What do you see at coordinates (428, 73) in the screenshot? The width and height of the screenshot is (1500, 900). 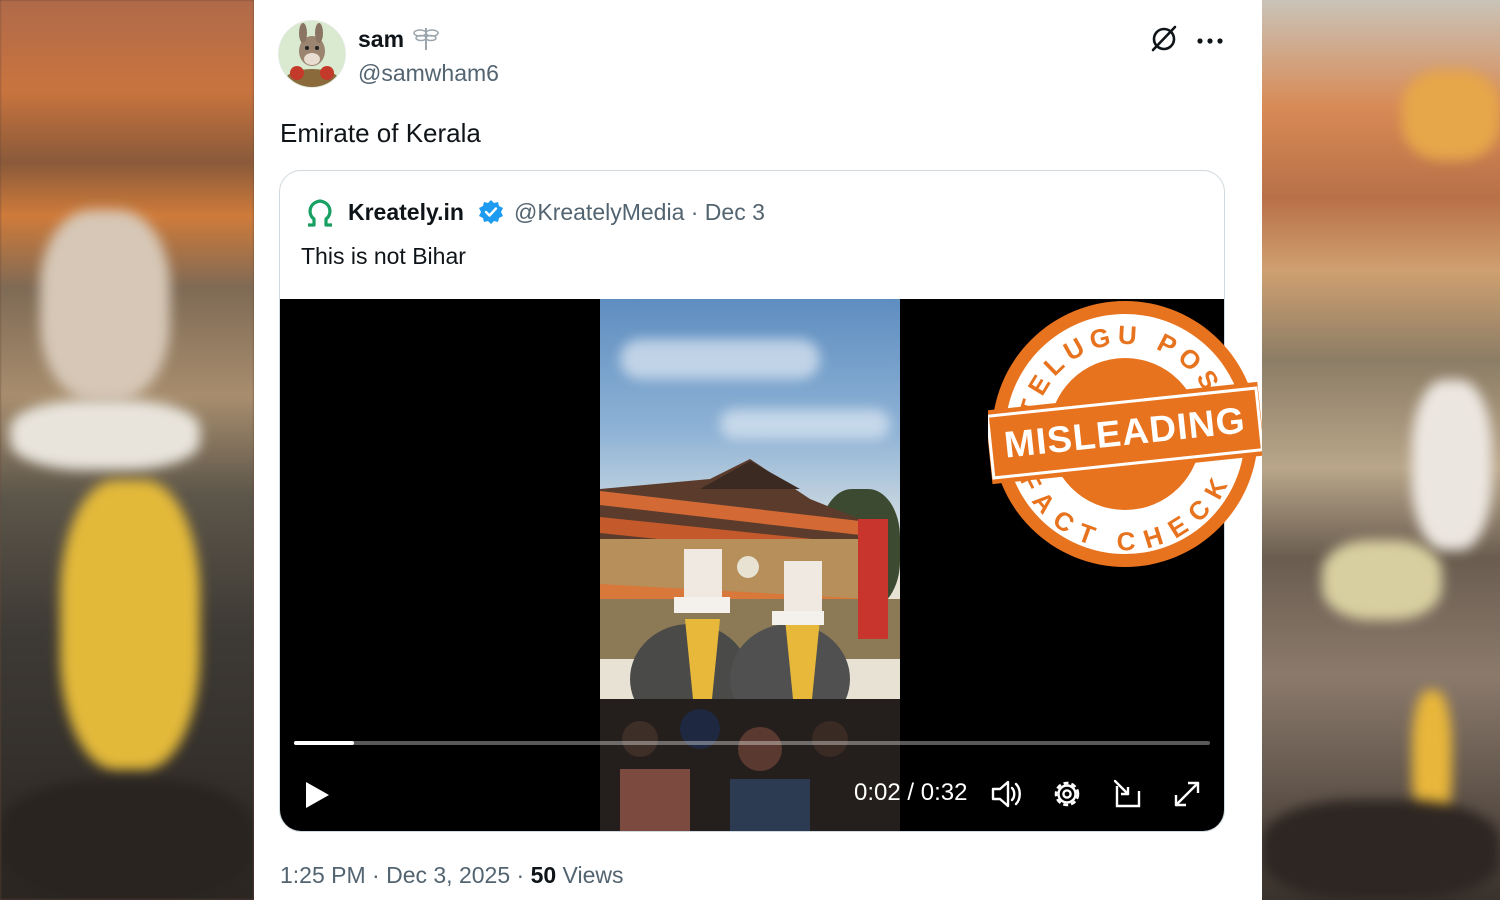 I see `user-handle: @samwham6` at bounding box center [428, 73].